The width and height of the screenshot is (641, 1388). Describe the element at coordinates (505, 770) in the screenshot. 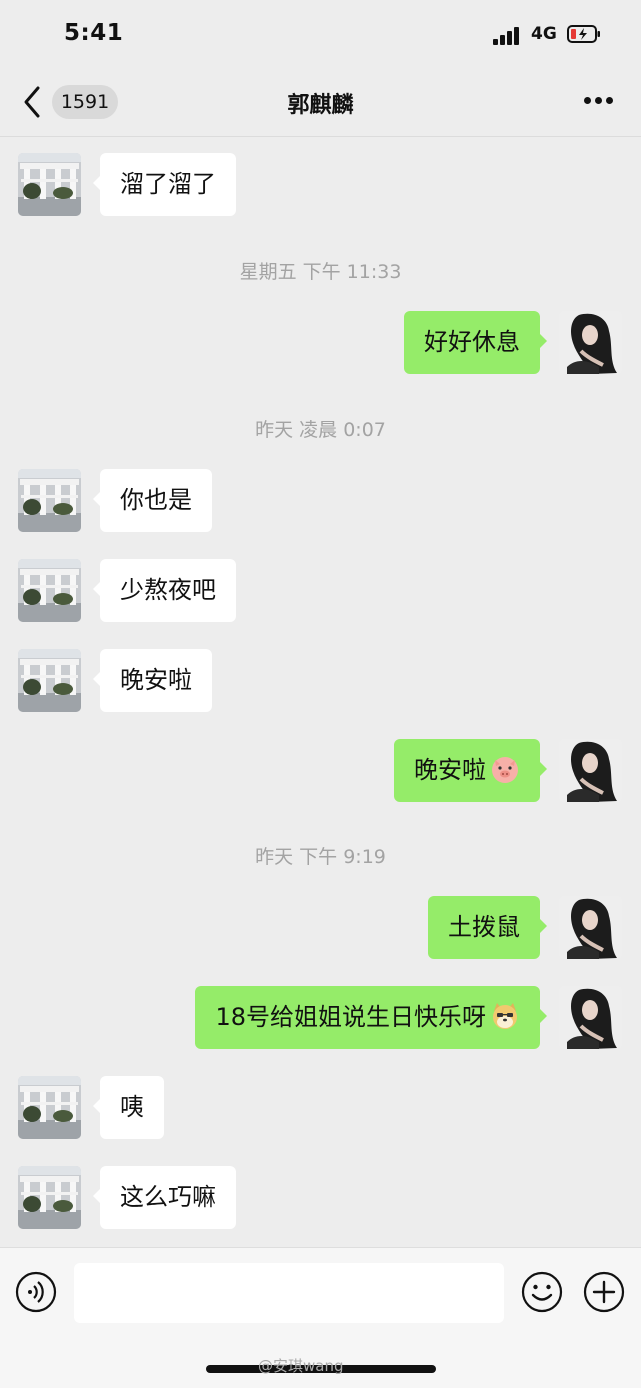

I see `pig-emoji-icon` at that location.